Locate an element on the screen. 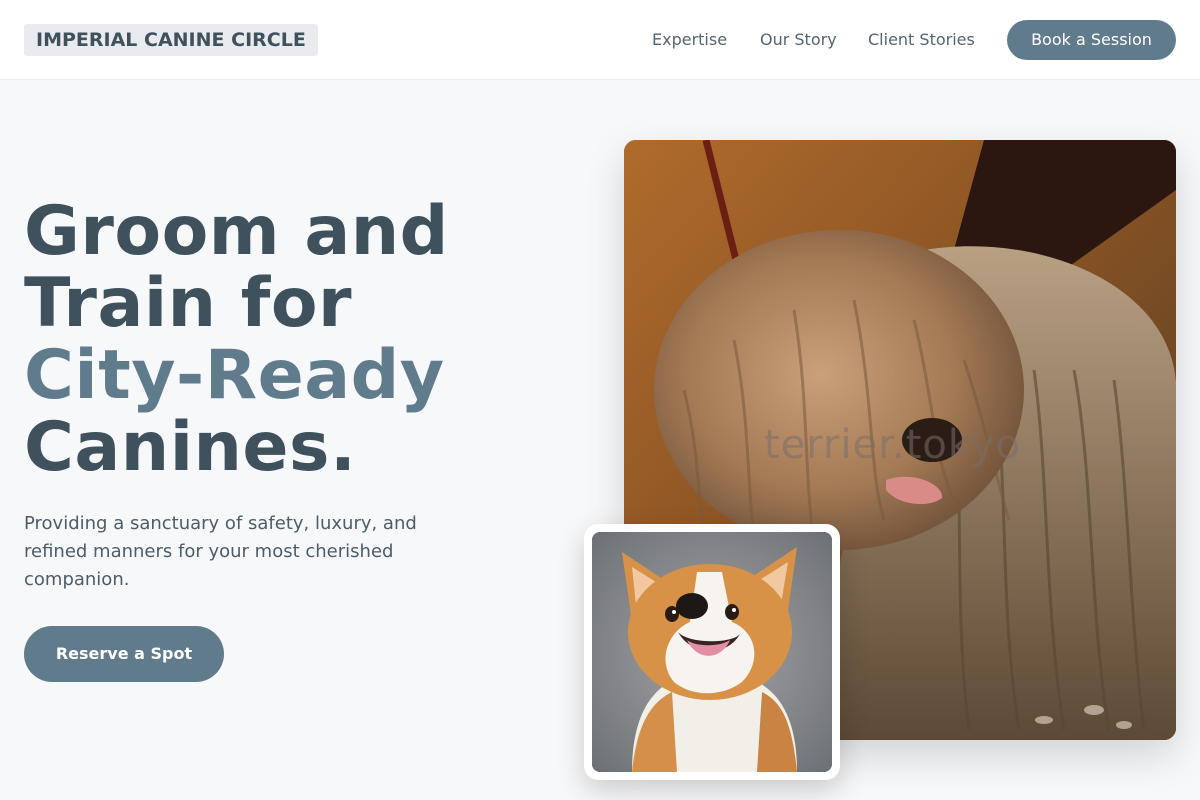  hero-inset-photo-frame is located at coordinates (712, 652).